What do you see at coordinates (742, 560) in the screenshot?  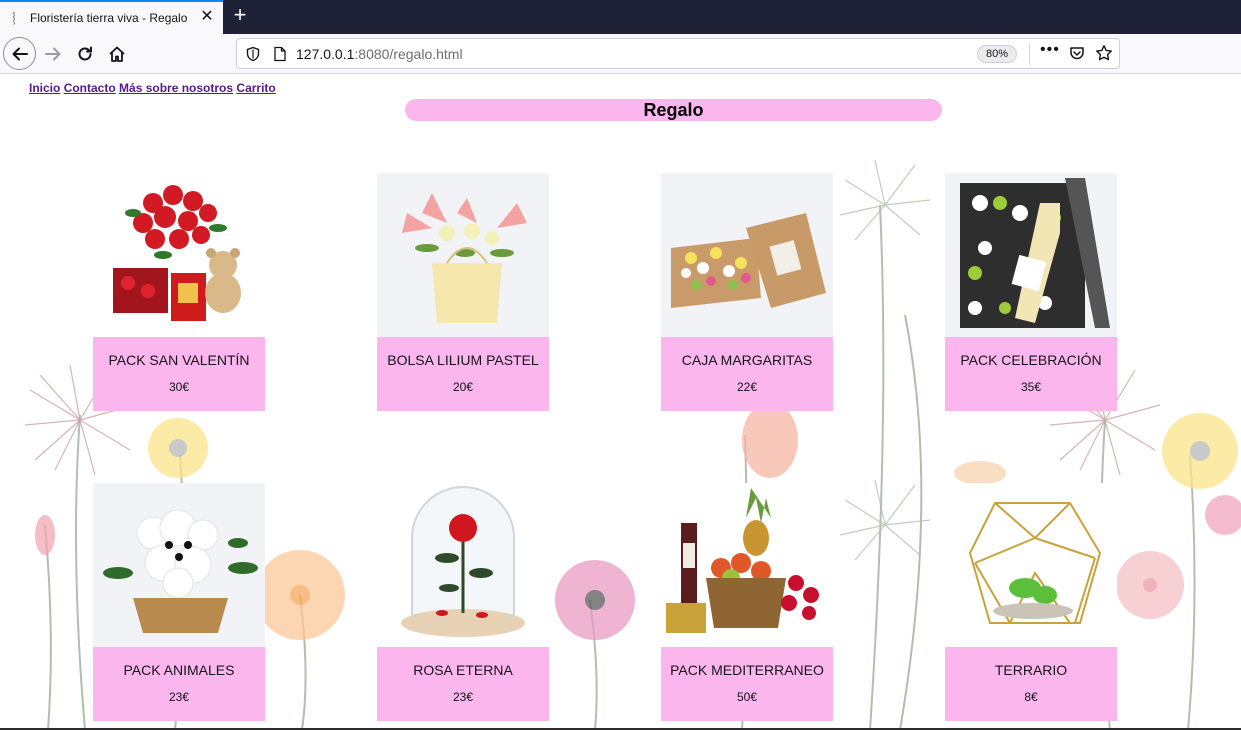 I see `fruit-wine-basket-icon` at bounding box center [742, 560].